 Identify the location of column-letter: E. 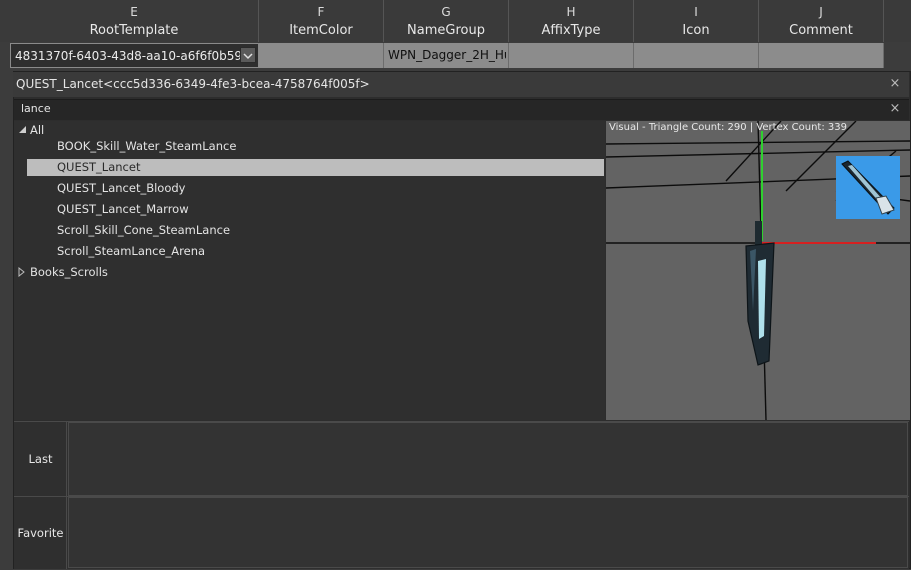
(134, 12).